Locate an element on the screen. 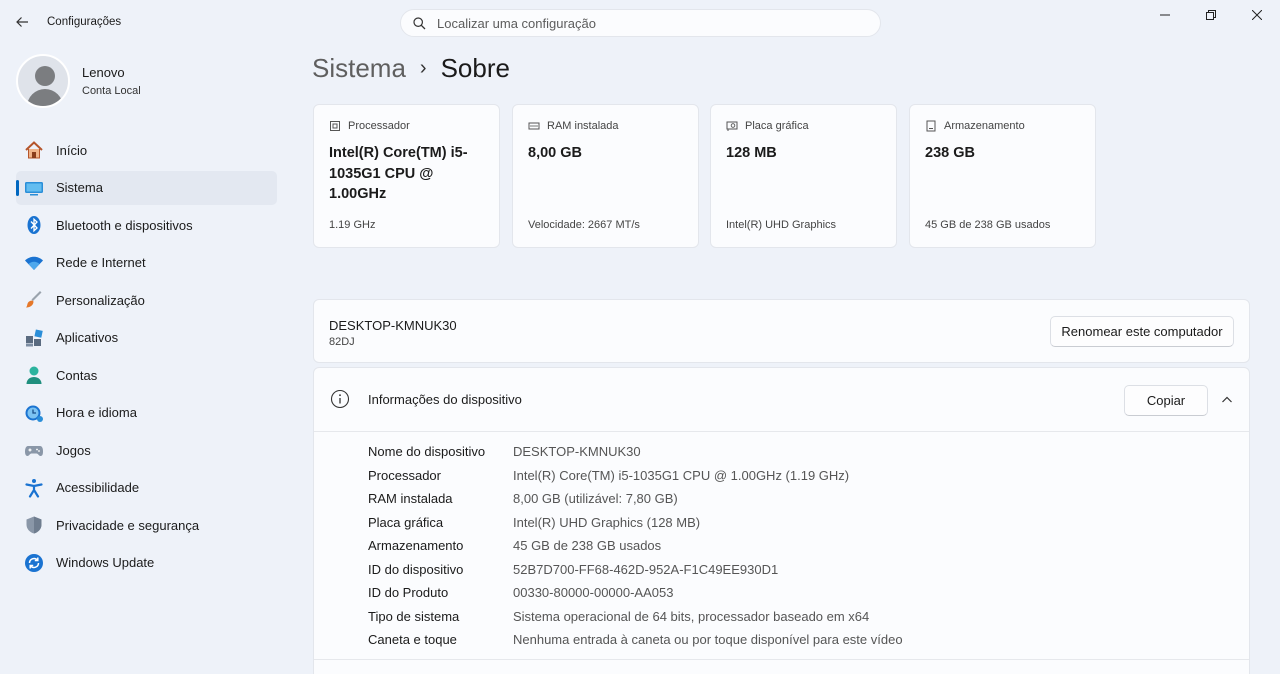 Image resolution: width=1280 pixels, height=674 pixels. processor-icon is located at coordinates (335, 126).